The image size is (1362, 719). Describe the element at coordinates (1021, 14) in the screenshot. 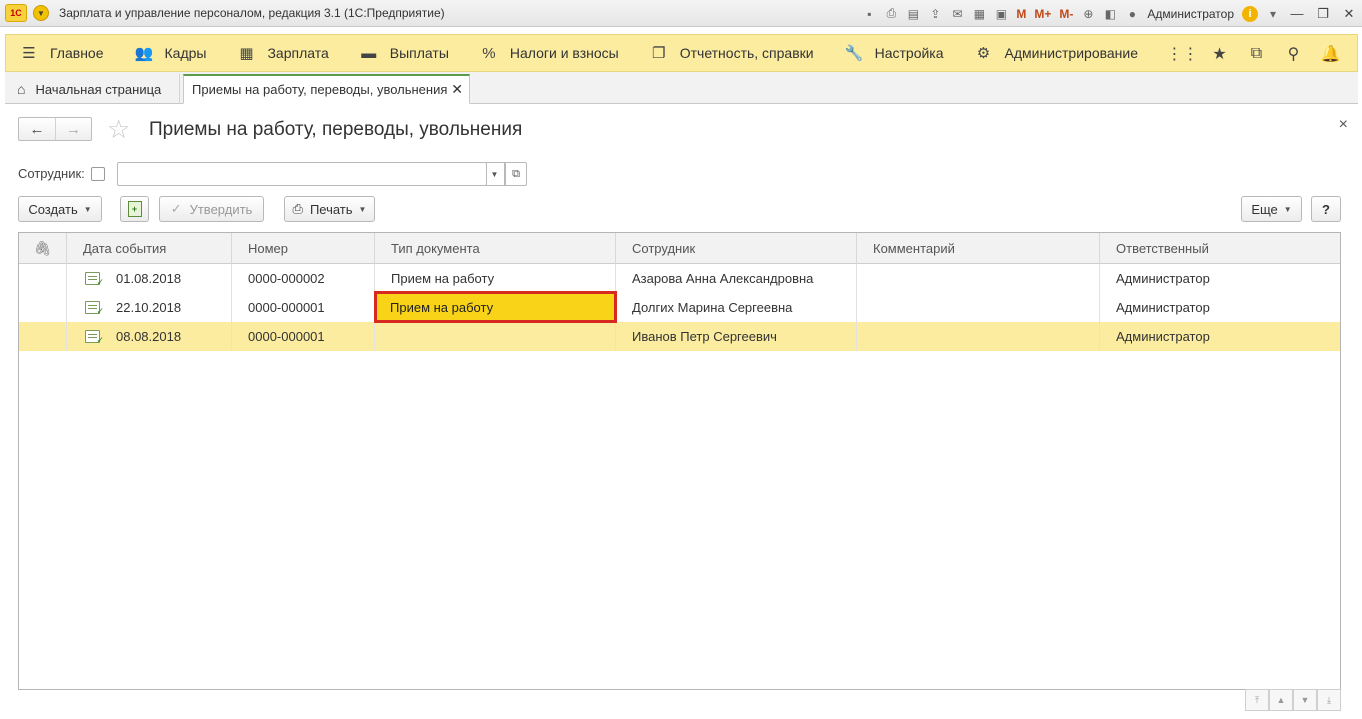

I see `memory-m-button: M` at that location.